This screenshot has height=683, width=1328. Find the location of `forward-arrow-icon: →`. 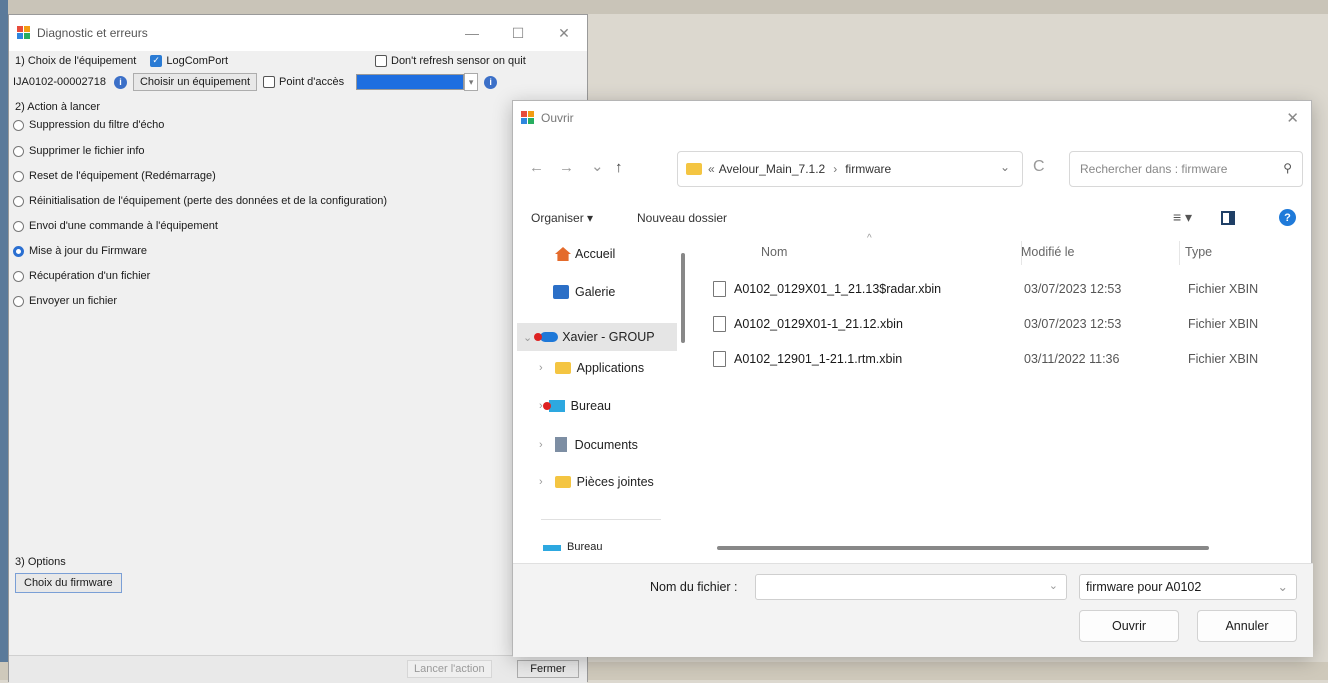

forward-arrow-icon: → is located at coordinates (566, 167).